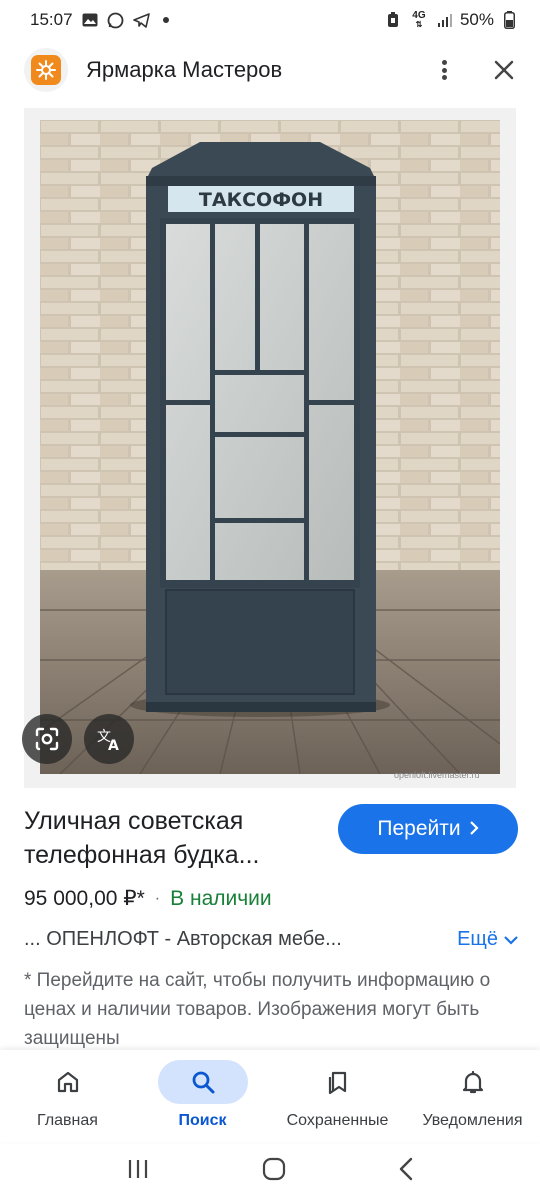  I want to click on nav-saved-label: Сохраненные, so click(337, 1120).